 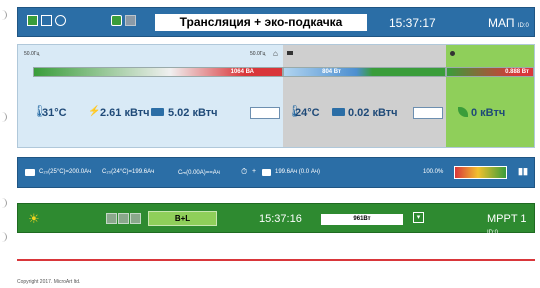 I want to click on eco-load-bar: 0.888 Вт, so click(x=490, y=72).